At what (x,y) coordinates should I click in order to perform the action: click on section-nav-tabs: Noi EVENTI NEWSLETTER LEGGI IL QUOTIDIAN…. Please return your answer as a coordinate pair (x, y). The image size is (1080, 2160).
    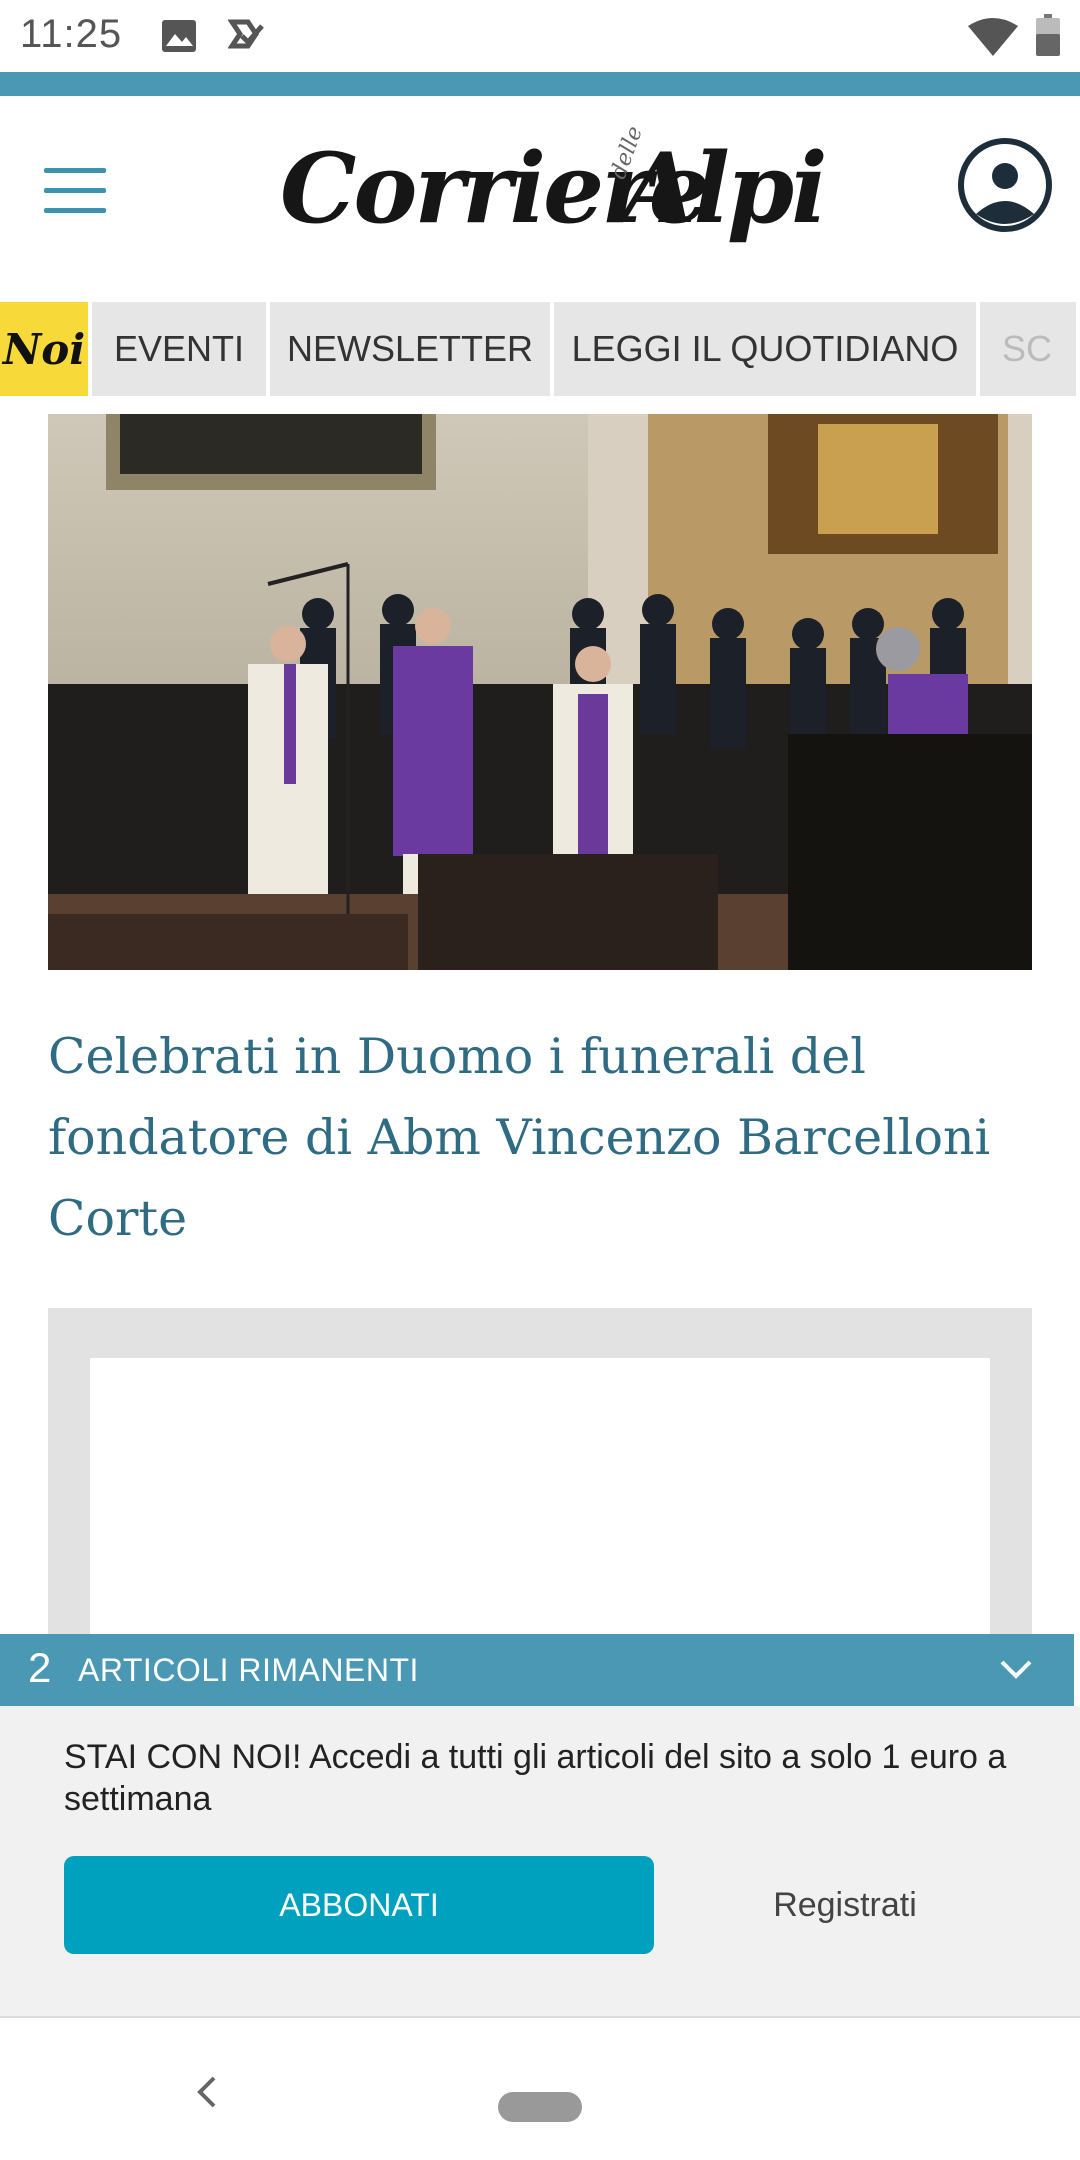
    Looking at the image, I should click on (540, 349).